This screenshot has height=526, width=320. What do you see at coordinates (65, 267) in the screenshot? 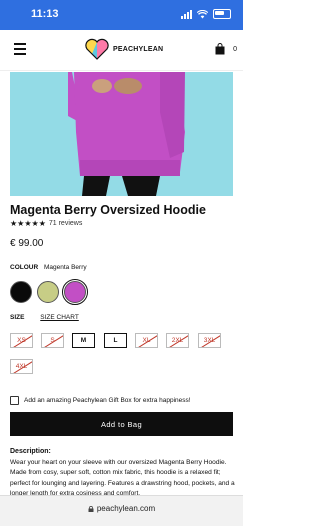
I see `selected-colour: Magenta Berry` at bounding box center [65, 267].